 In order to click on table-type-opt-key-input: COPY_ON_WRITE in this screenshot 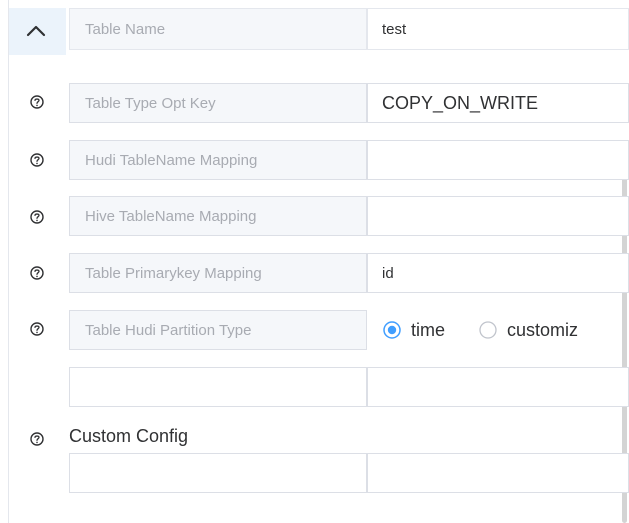, I will do `click(498, 103)`.